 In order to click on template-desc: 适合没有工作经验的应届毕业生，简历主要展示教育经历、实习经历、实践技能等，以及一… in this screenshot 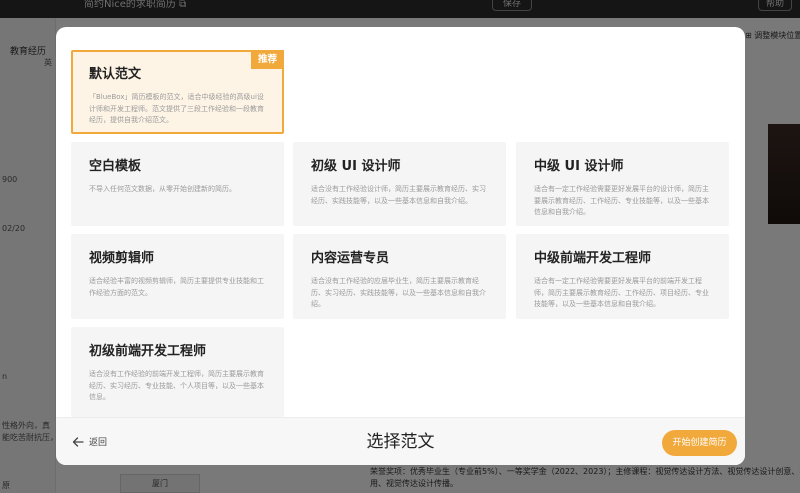, I will do `click(398, 292)`.